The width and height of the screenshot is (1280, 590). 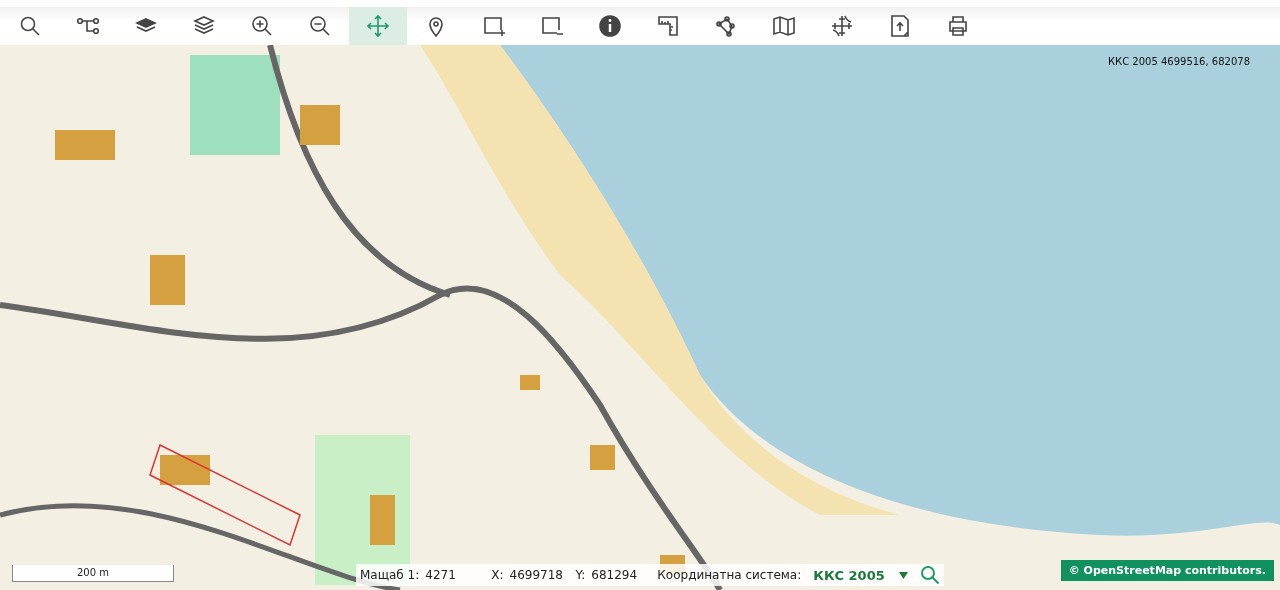 I want to click on y-value: 681294, so click(x=615, y=575).